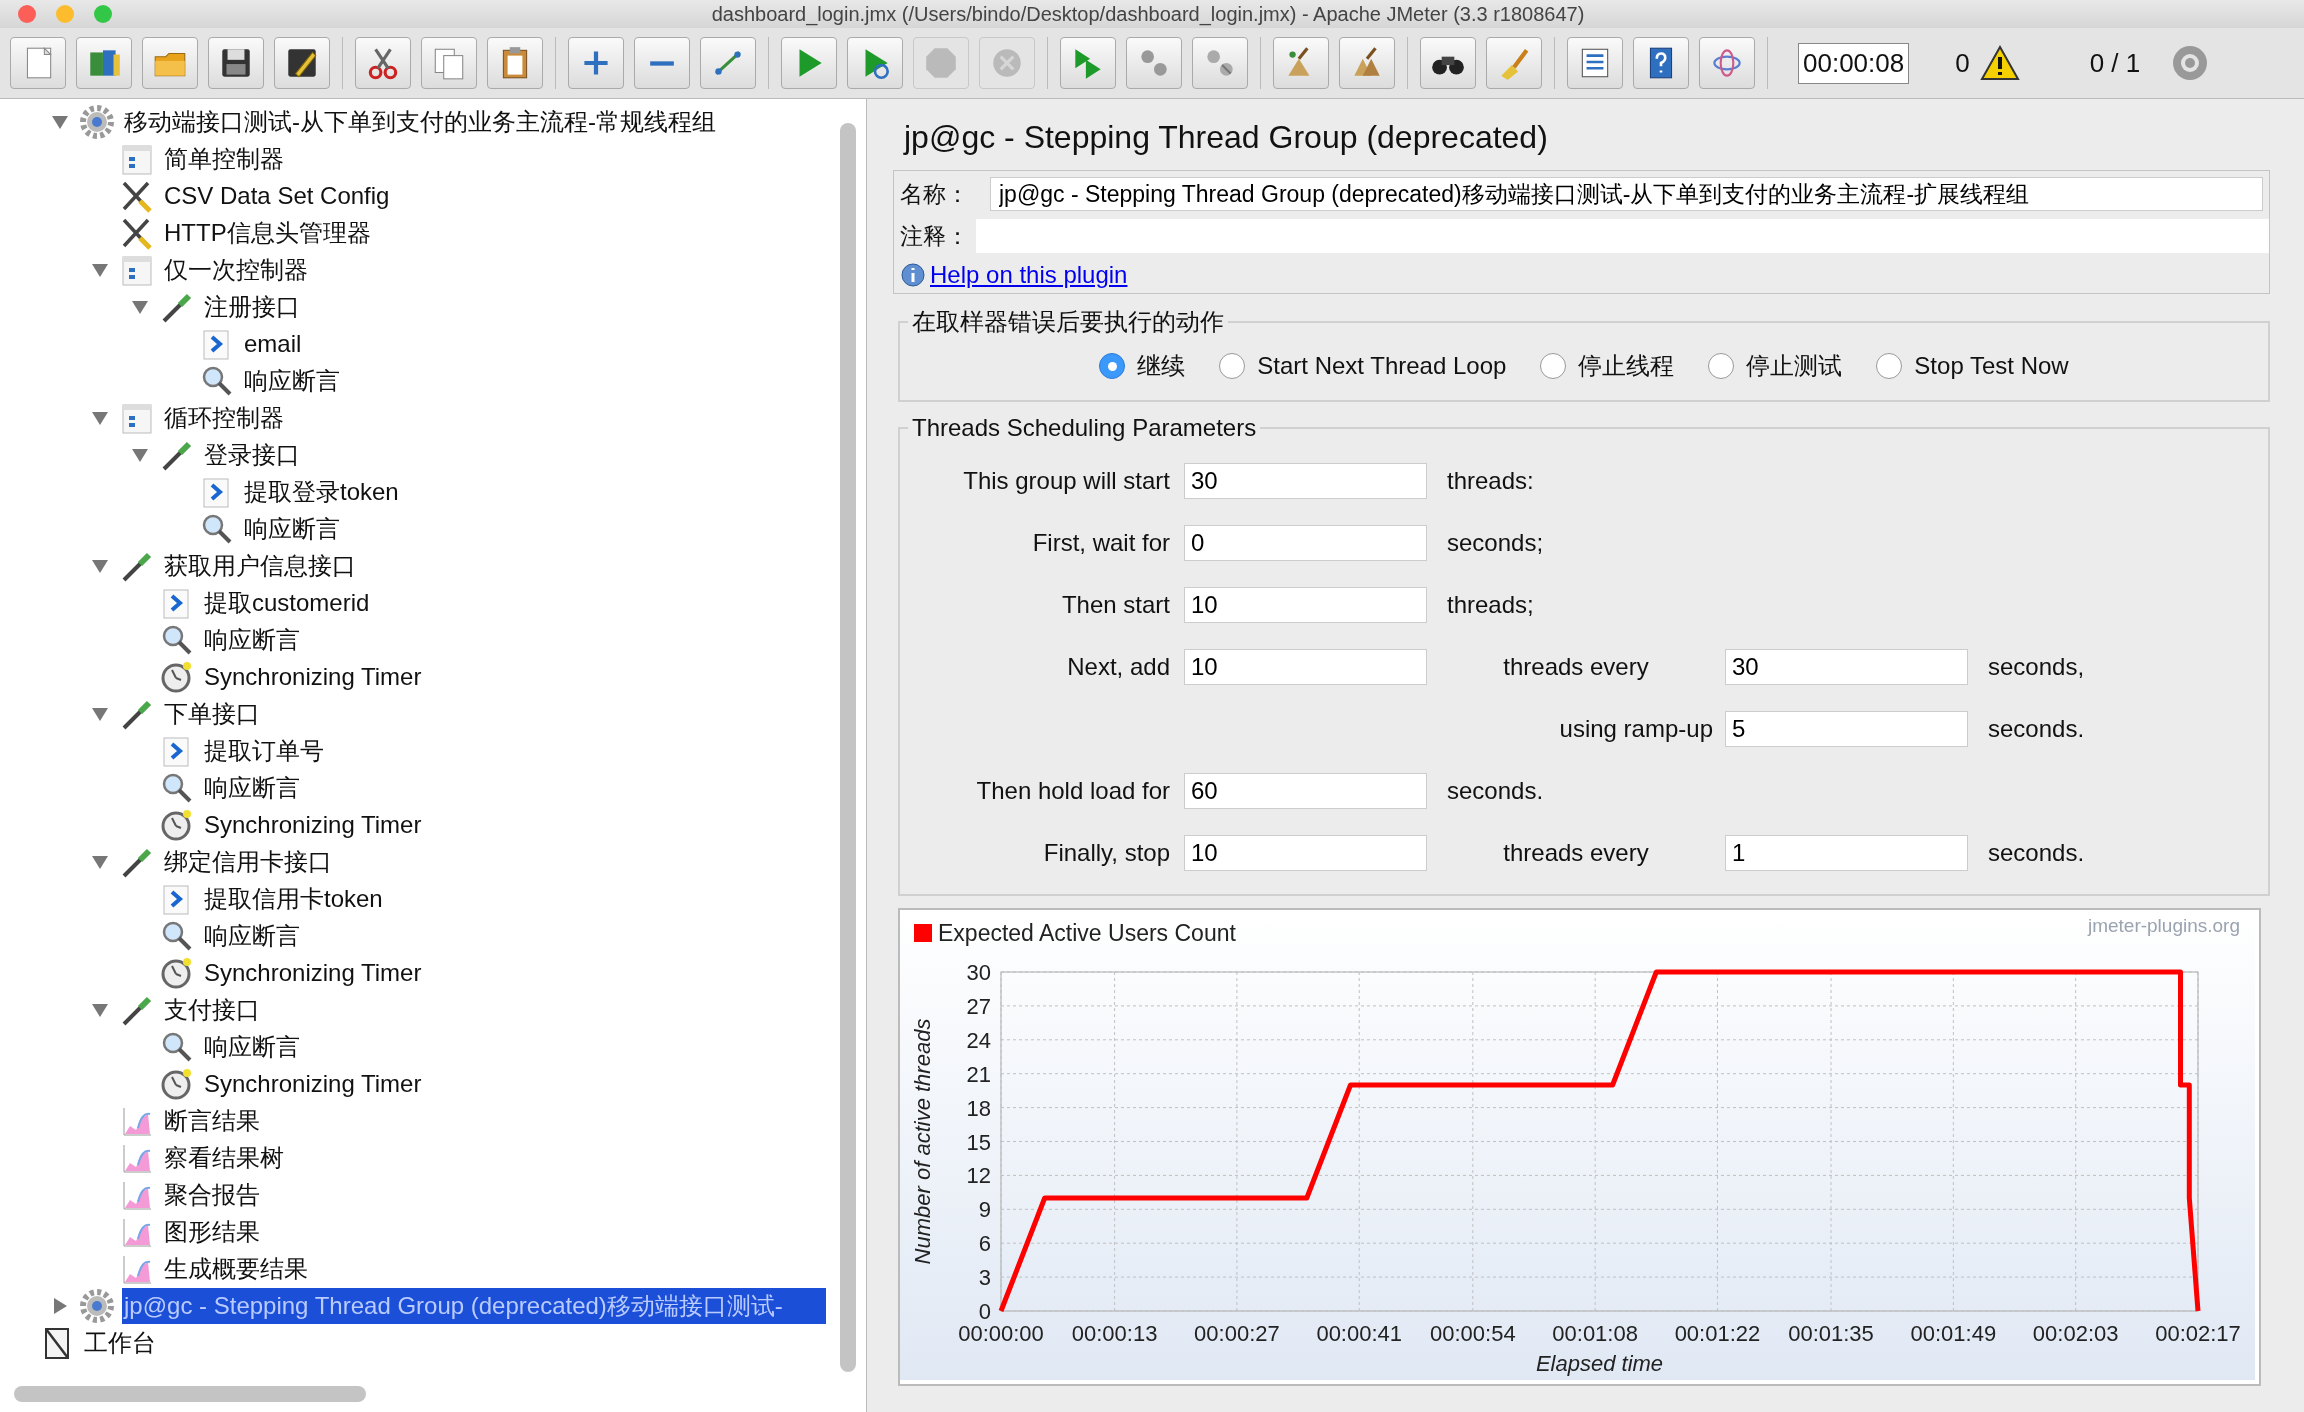  Describe the element at coordinates (1626, 194) in the screenshot. I see `name-field: jp@gc - Stepping Thread Group (deprecated)移动端接口测试-从下单到支付的业务主流程-扩展线程组` at that location.